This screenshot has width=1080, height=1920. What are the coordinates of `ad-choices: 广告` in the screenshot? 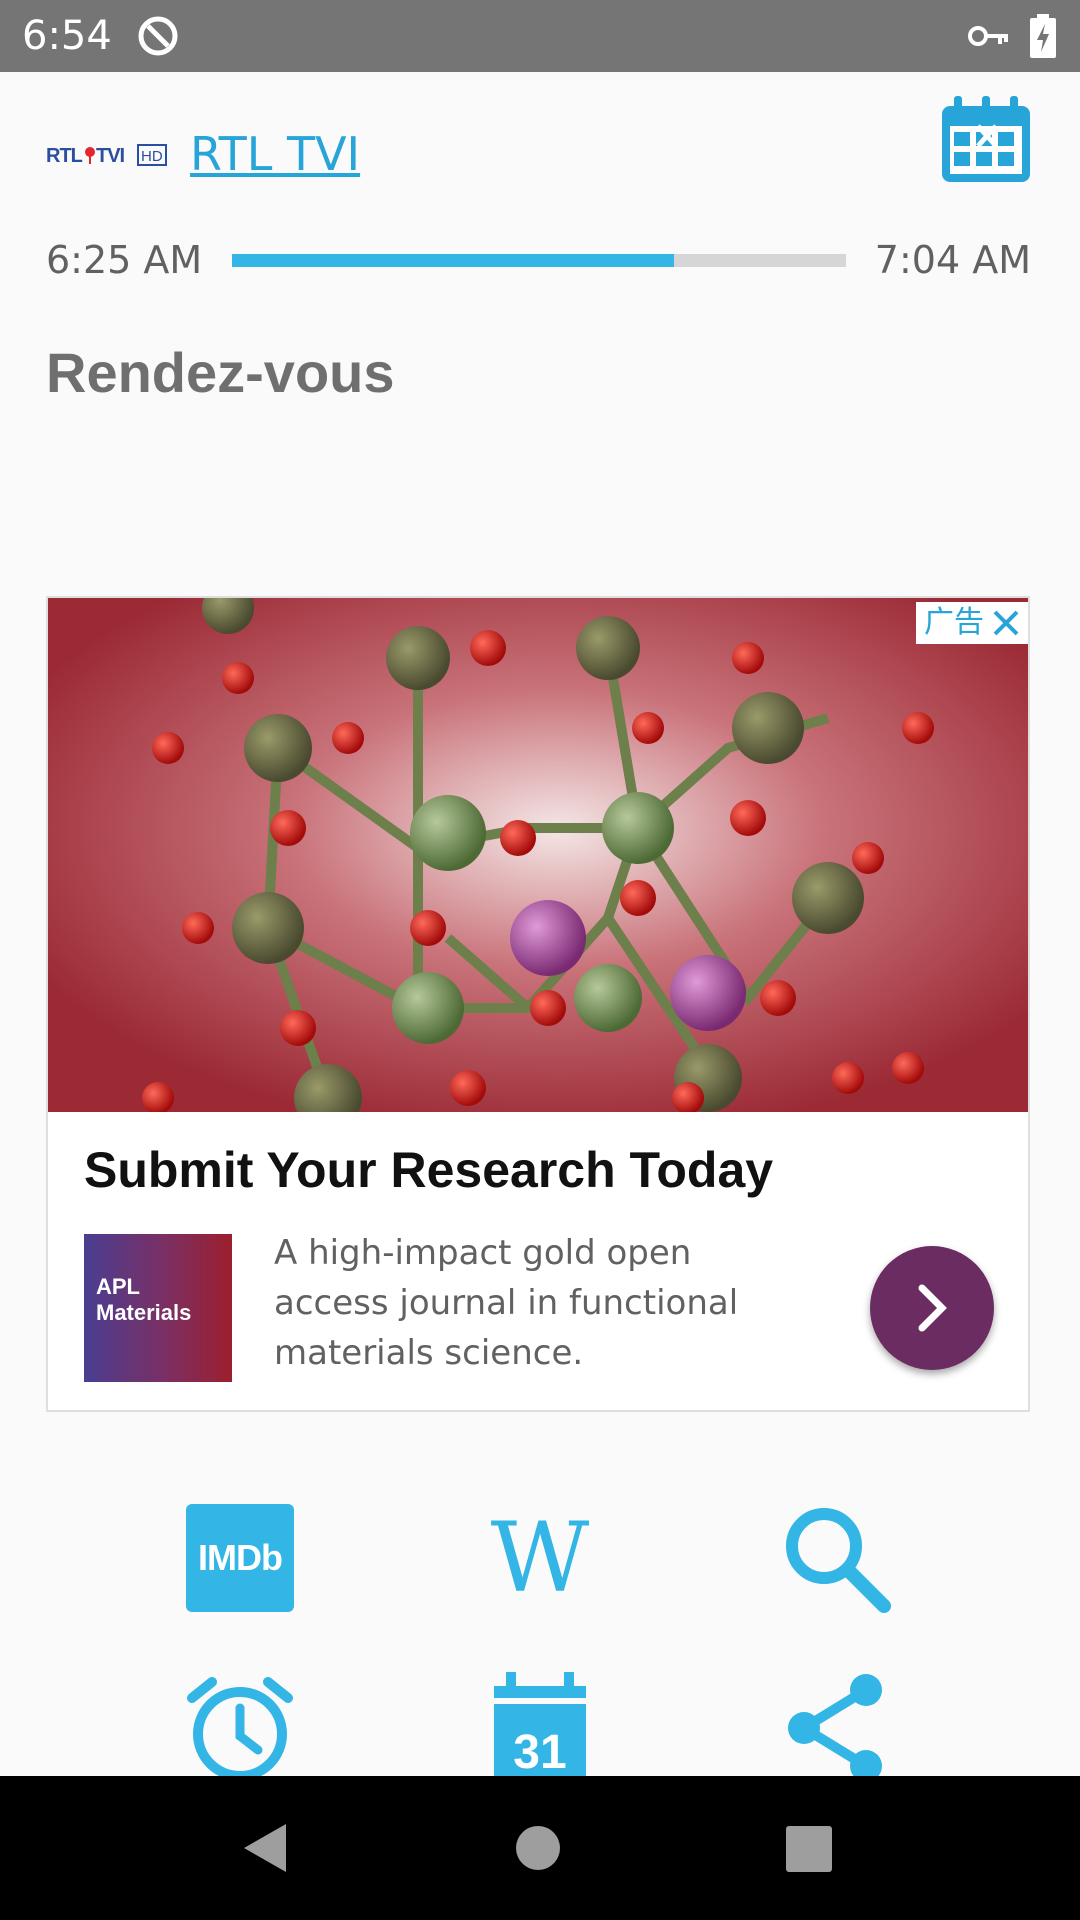 It's located at (972, 623).